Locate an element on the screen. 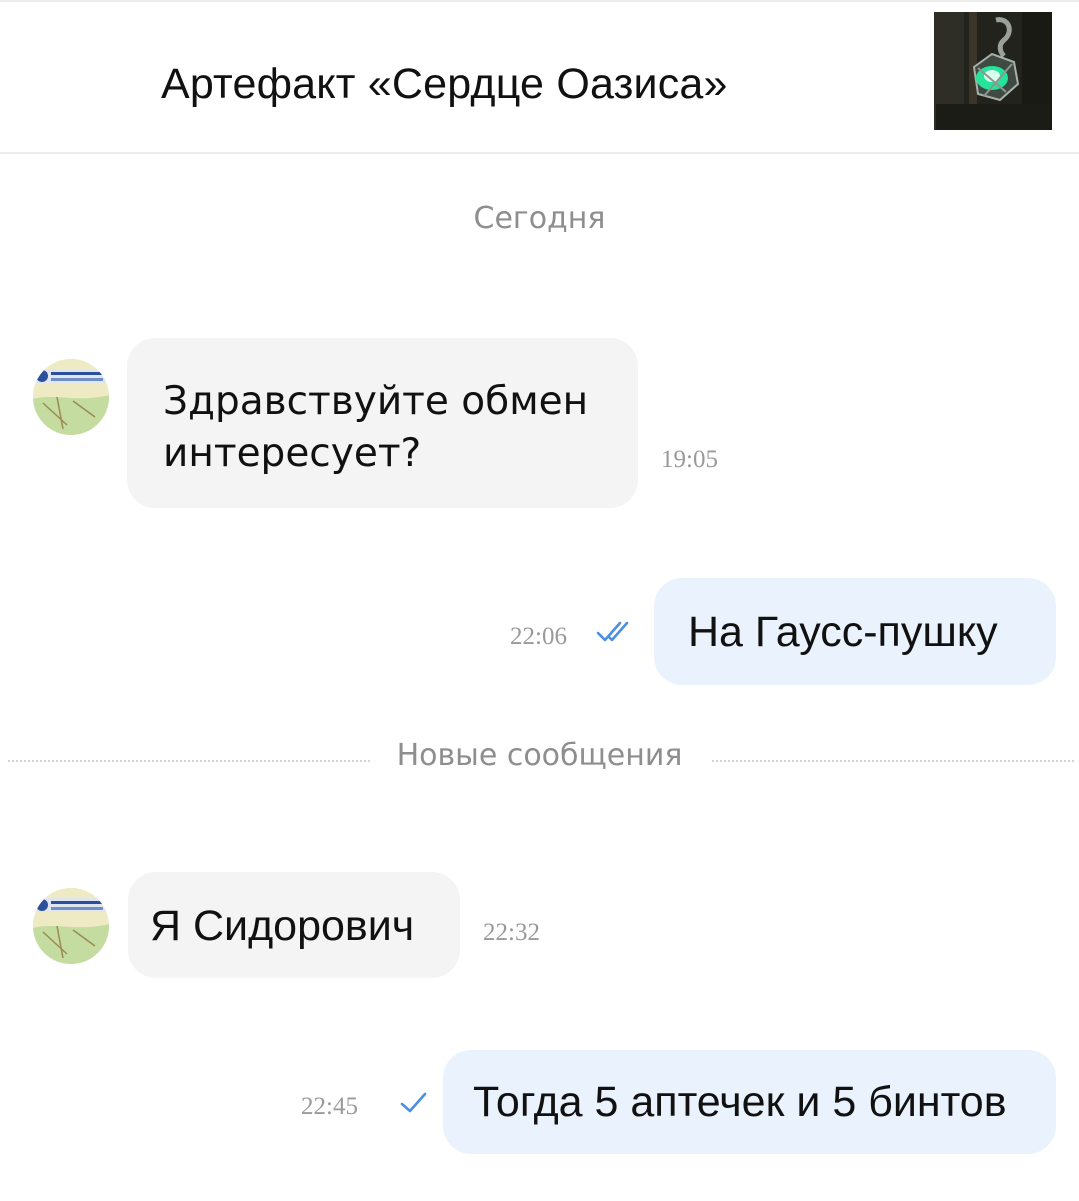 The height and width of the screenshot is (1201, 1079). new-messages-separator: Новые сообщения is located at coordinates (539, 758).